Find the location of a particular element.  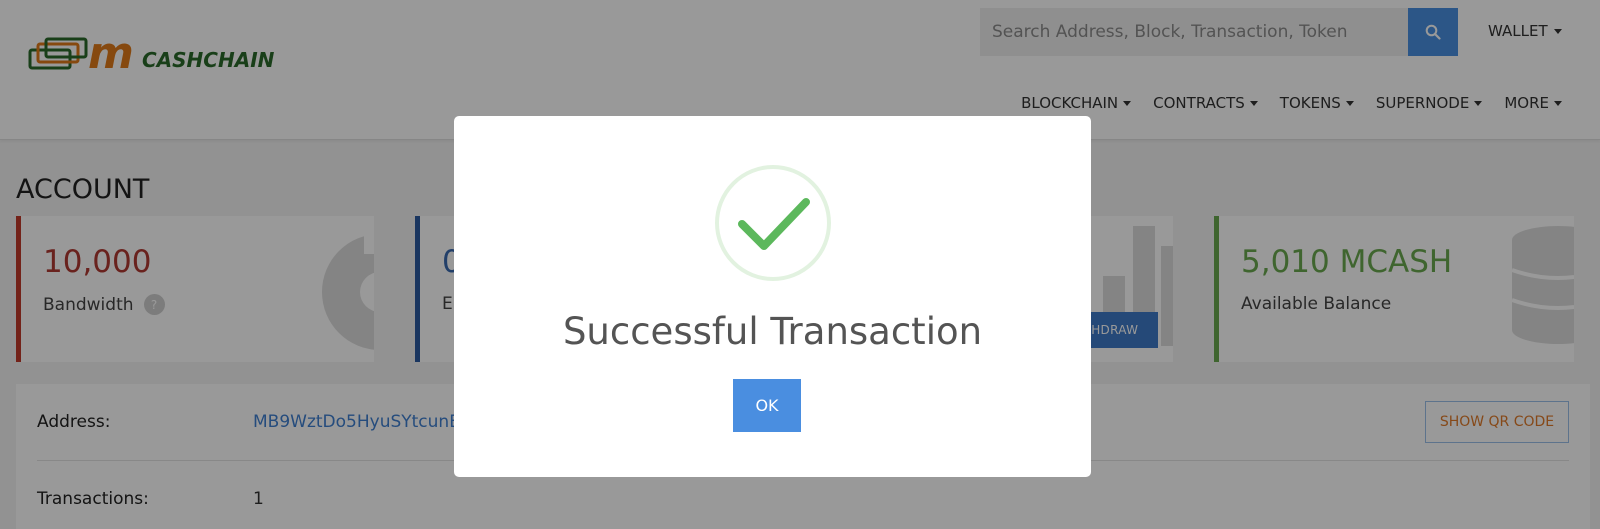

ok-button: OK is located at coordinates (767, 405).